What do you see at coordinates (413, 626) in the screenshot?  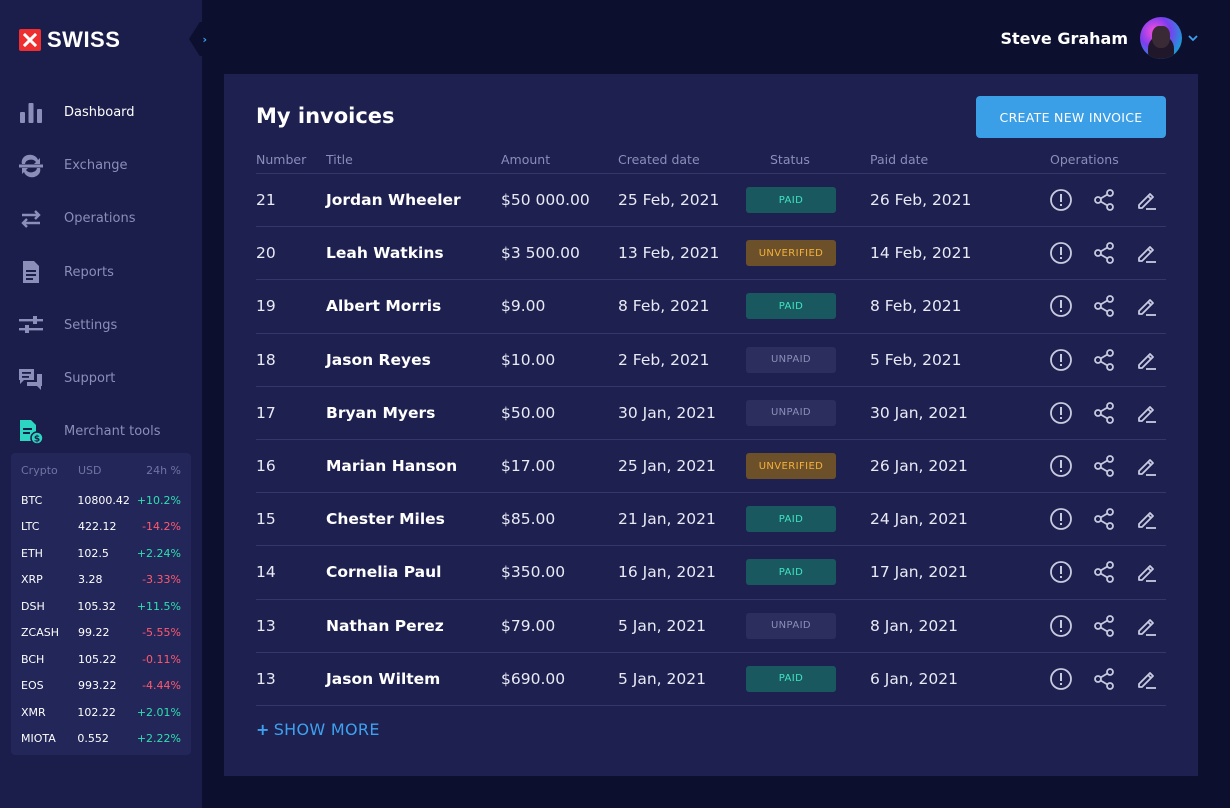 I see `invoice-title: Nathan Perez` at bounding box center [413, 626].